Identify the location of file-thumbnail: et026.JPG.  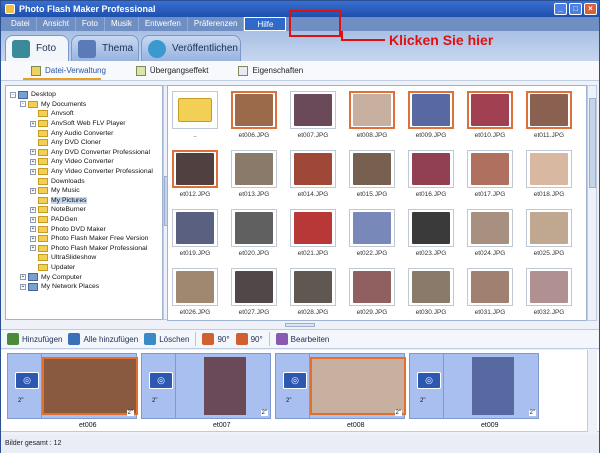
(195, 292).